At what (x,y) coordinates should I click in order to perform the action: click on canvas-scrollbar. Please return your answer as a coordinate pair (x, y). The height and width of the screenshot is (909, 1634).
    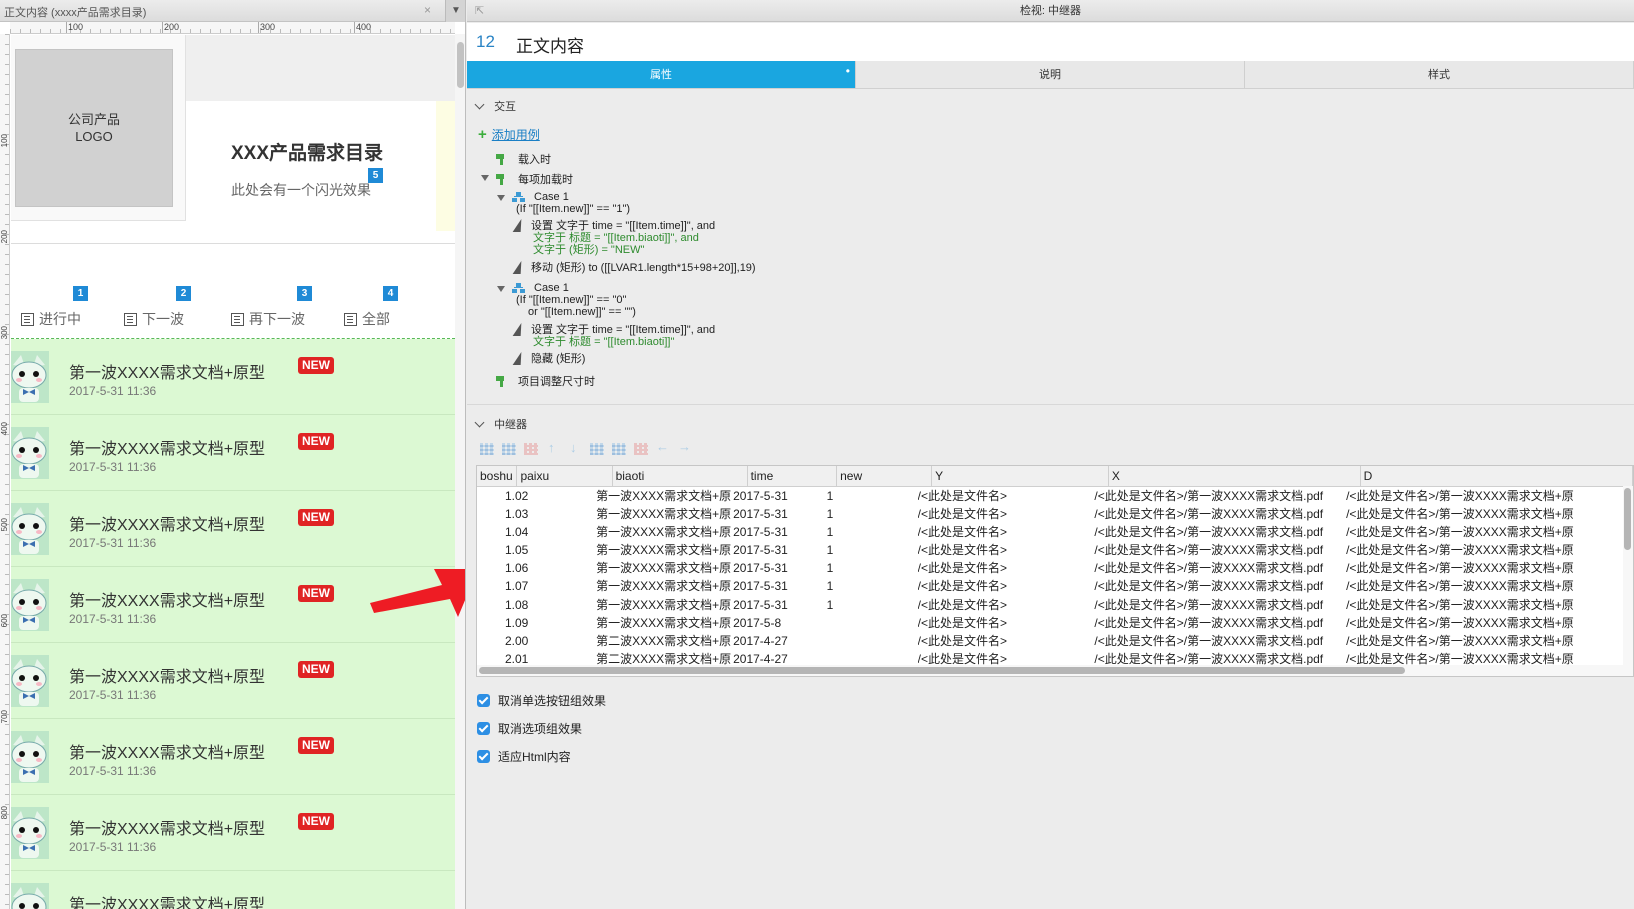
    Looking at the image, I should click on (460, 471).